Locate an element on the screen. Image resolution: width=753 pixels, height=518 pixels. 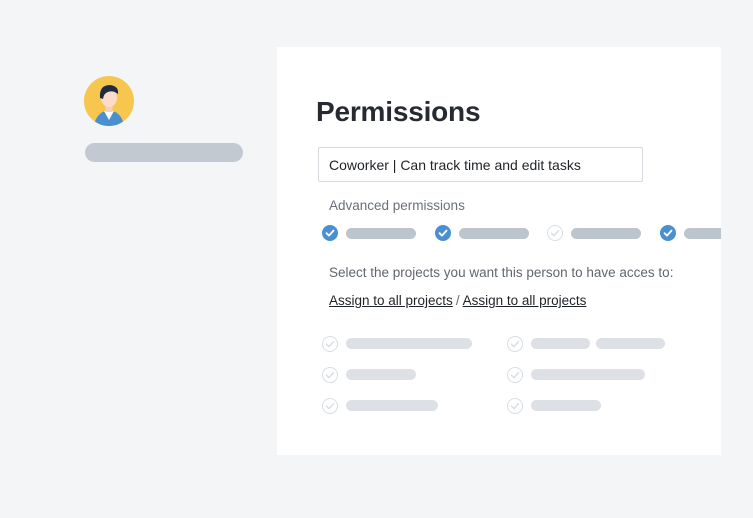
user-name-placeholder is located at coordinates (164, 152).